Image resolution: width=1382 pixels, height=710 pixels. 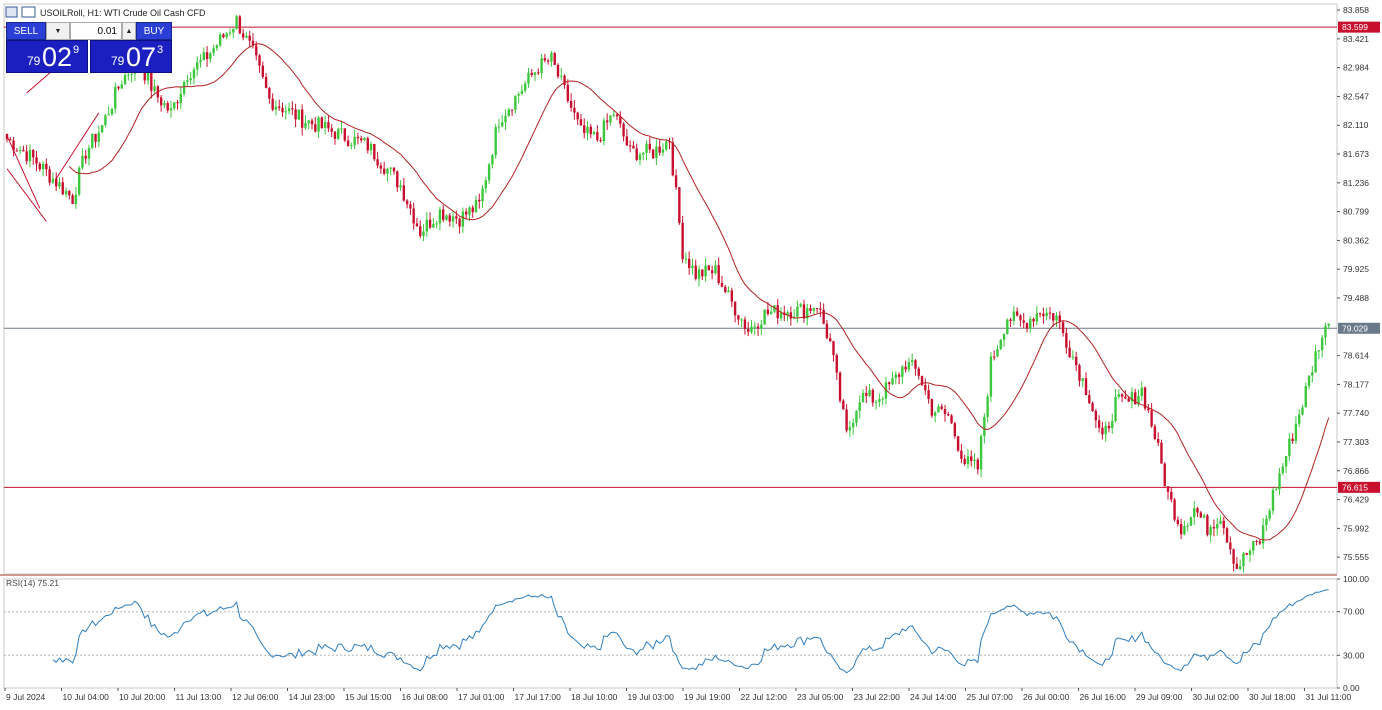 What do you see at coordinates (1356, 154) in the screenshot?
I see `price-axis-label: 81.673` at bounding box center [1356, 154].